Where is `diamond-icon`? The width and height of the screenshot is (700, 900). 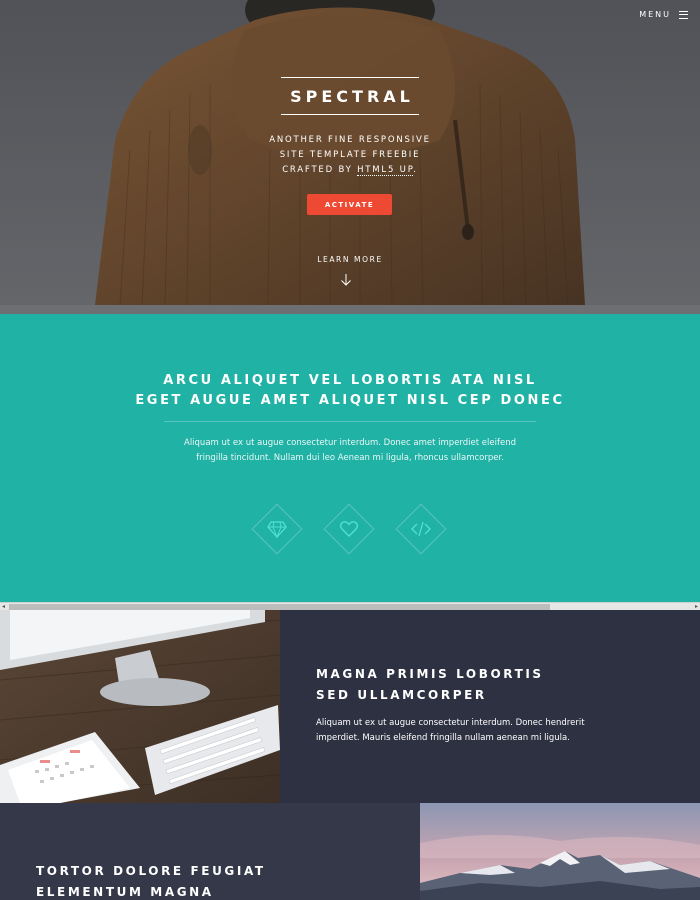
diamond-icon is located at coordinates (277, 530).